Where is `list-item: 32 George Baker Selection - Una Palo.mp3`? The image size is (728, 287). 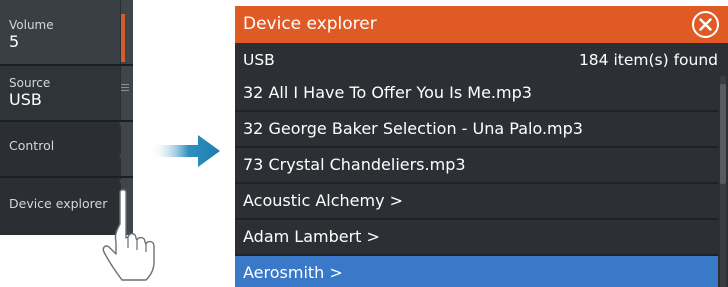
list-item: 32 George Baker Selection - Una Palo.mp3 is located at coordinates (476, 129).